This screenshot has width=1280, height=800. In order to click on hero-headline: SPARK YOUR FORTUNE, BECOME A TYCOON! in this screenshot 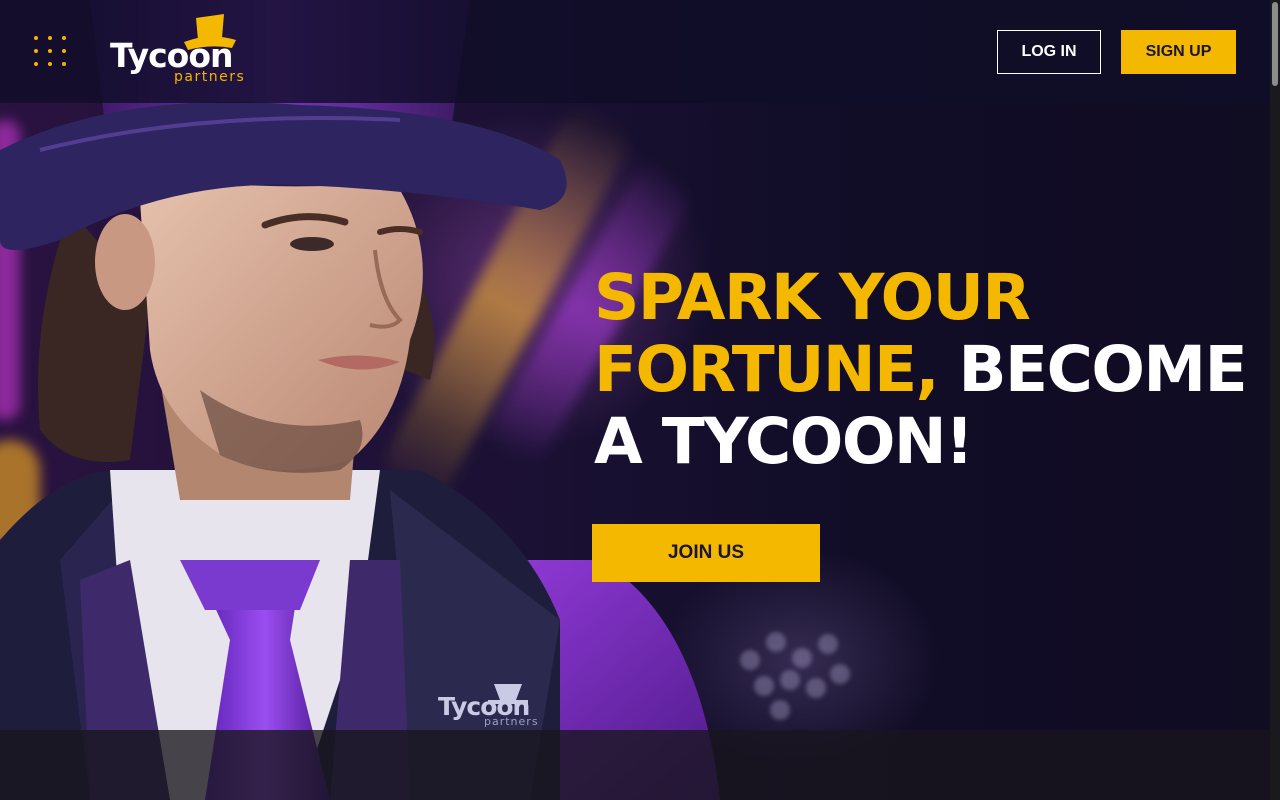, I will do `click(924, 370)`.